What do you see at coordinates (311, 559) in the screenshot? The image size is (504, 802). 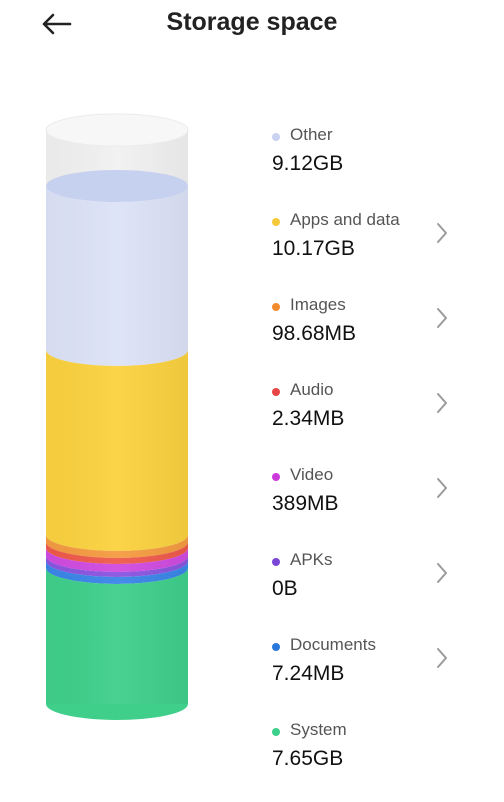 I see `category-label: APKs` at bounding box center [311, 559].